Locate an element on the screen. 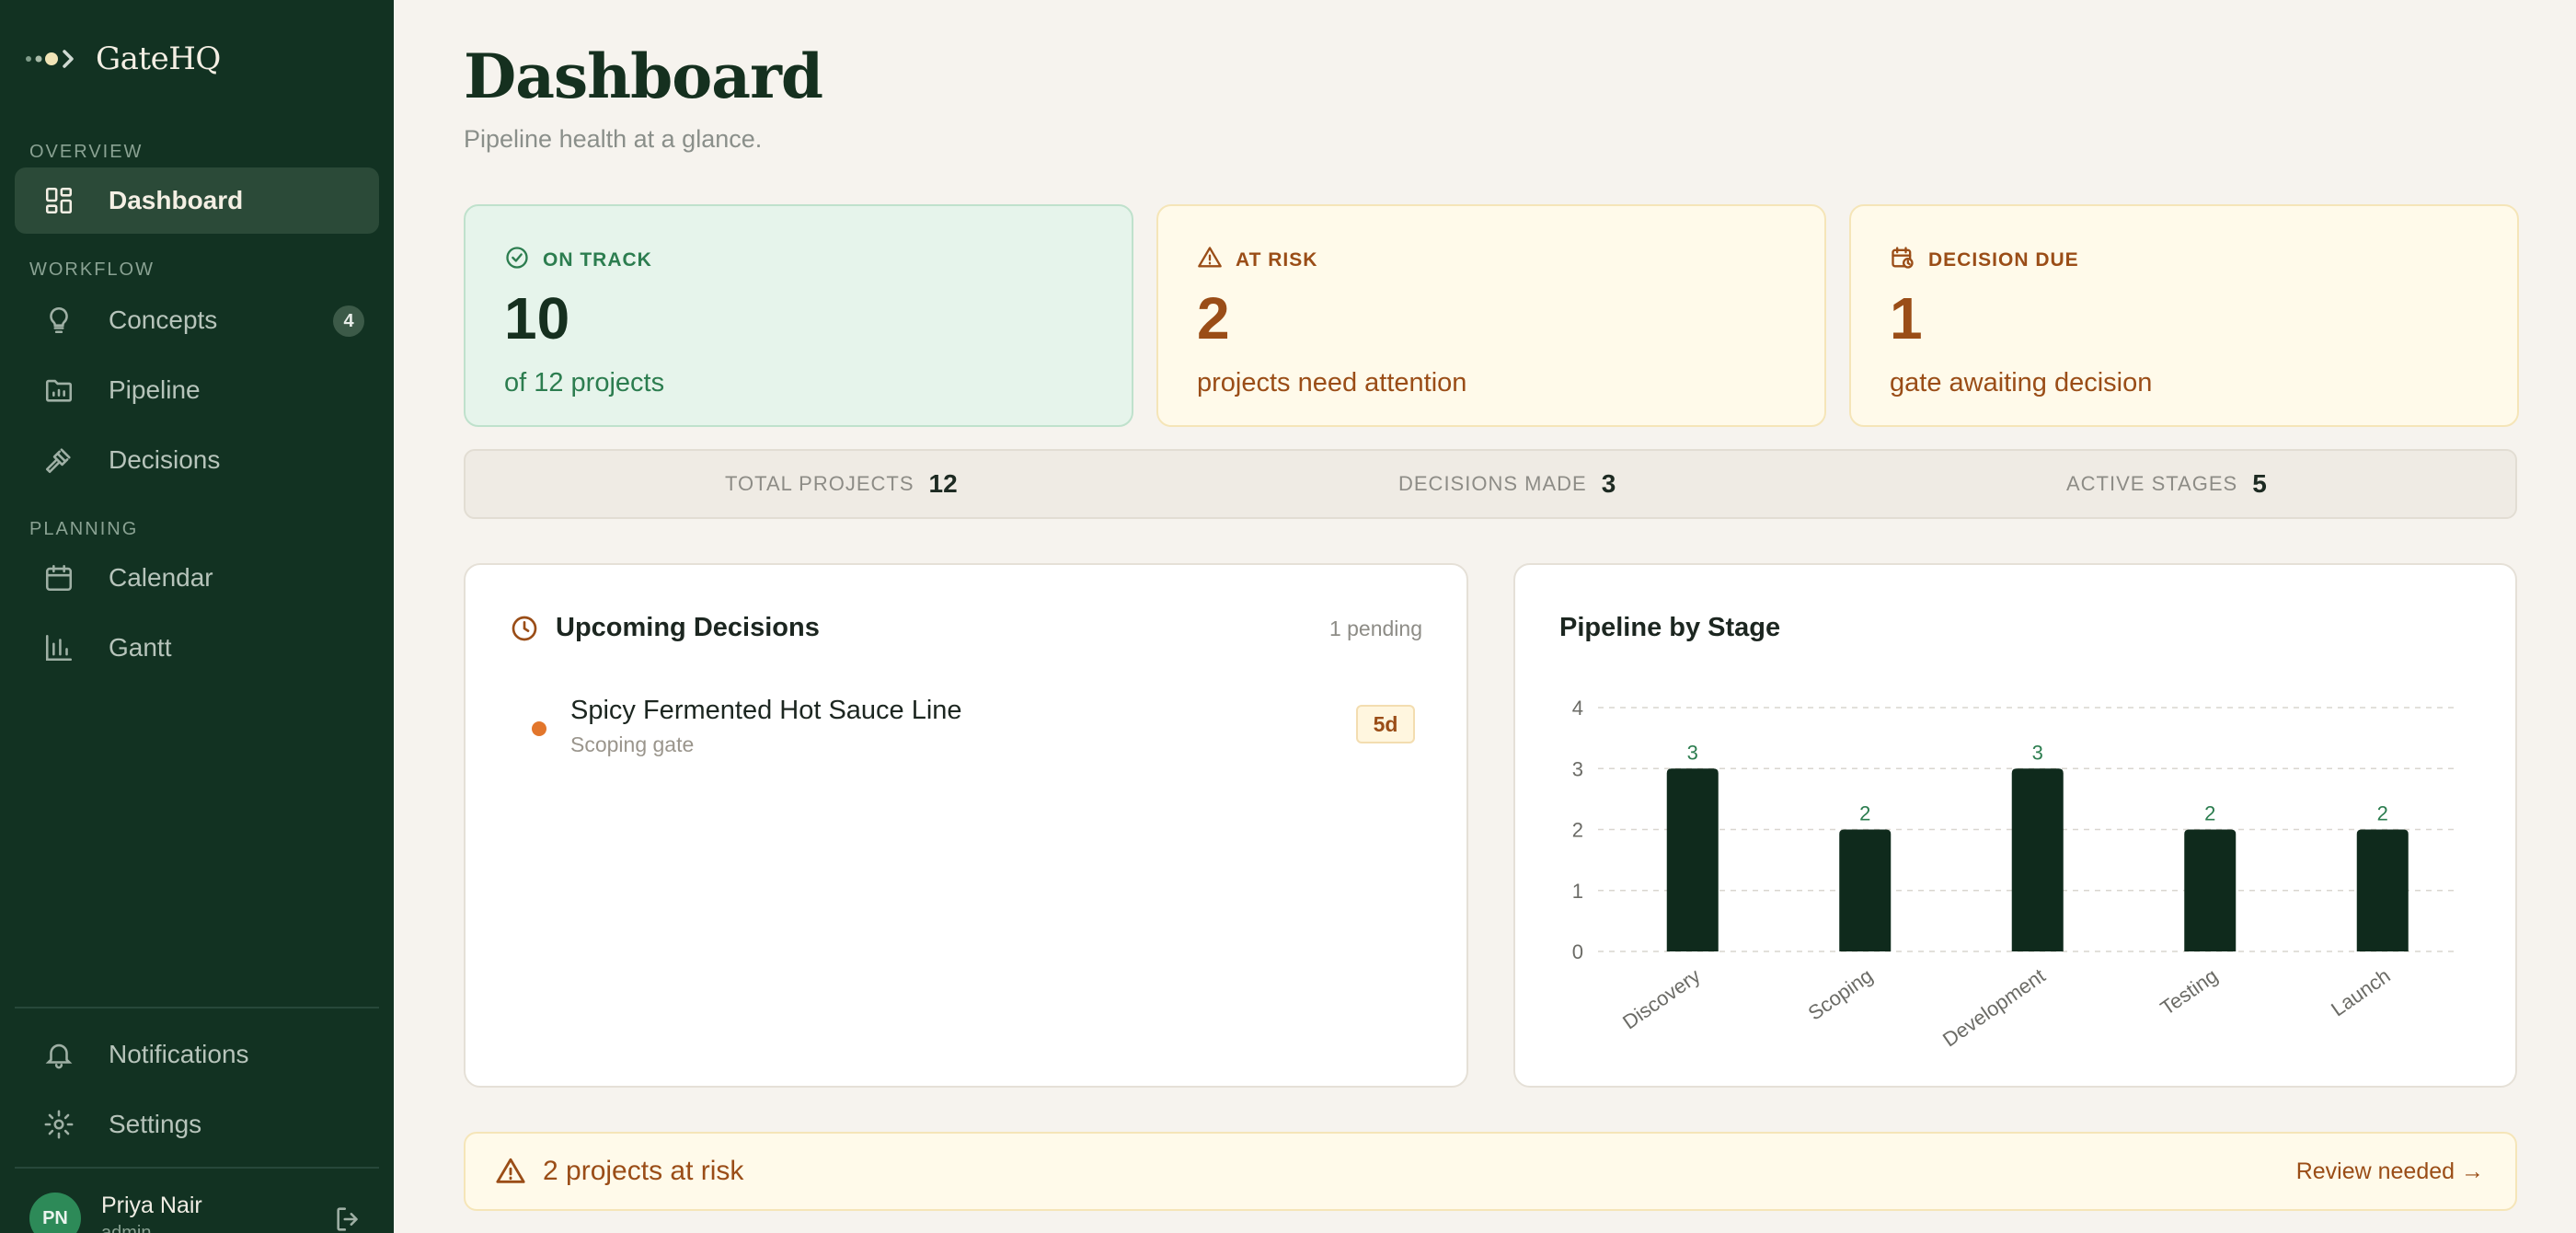  decision-due-card: DECISION DUE 1 gate awaiting decision is located at coordinates (2184, 316).